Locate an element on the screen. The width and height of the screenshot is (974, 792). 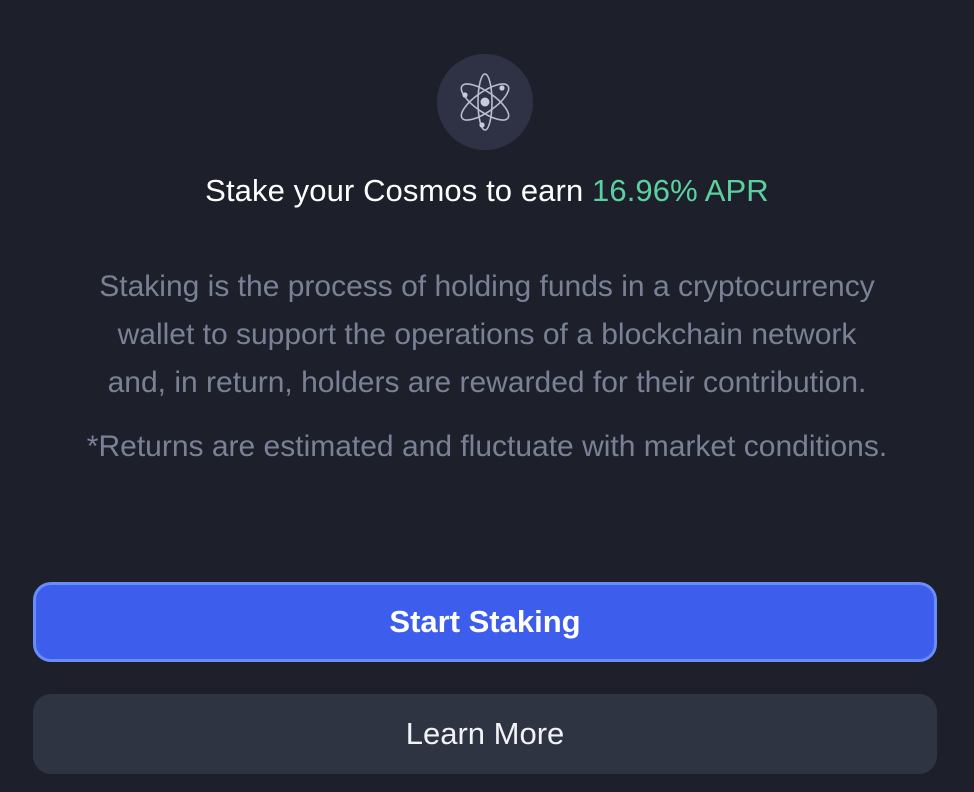
cosmos-atom-icon is located at coordinates (485, 102).